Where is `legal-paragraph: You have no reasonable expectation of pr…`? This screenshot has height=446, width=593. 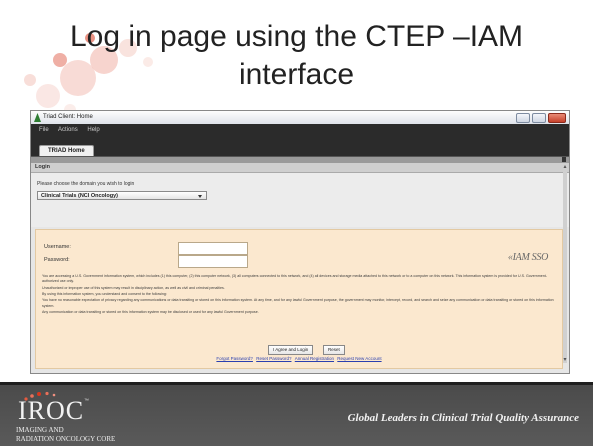
legal-paragraph: You have no reasonable expectation of pr… is located at coordinates (298, 303).